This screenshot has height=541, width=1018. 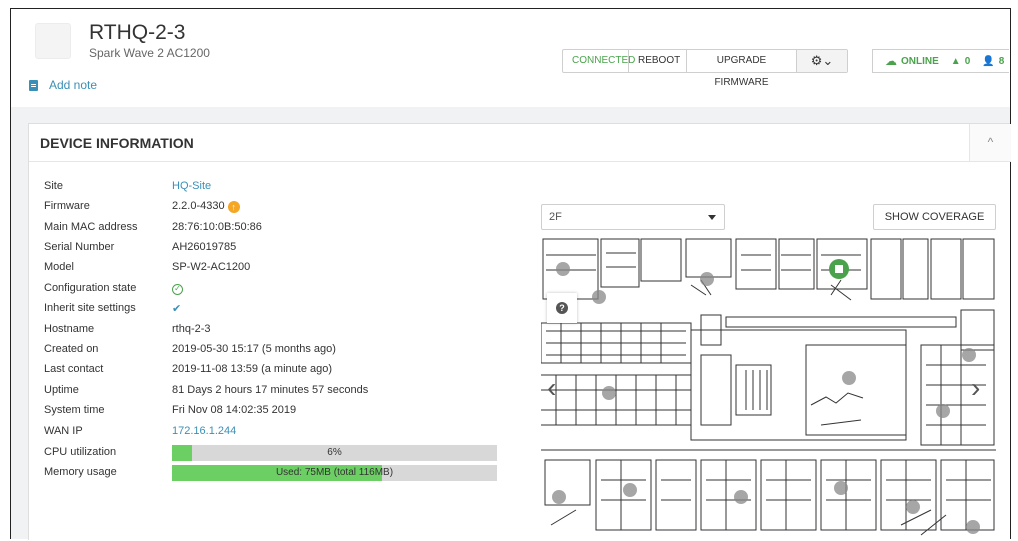 I want to click on site-link: HQ-Site, so click(x=191, y=186).